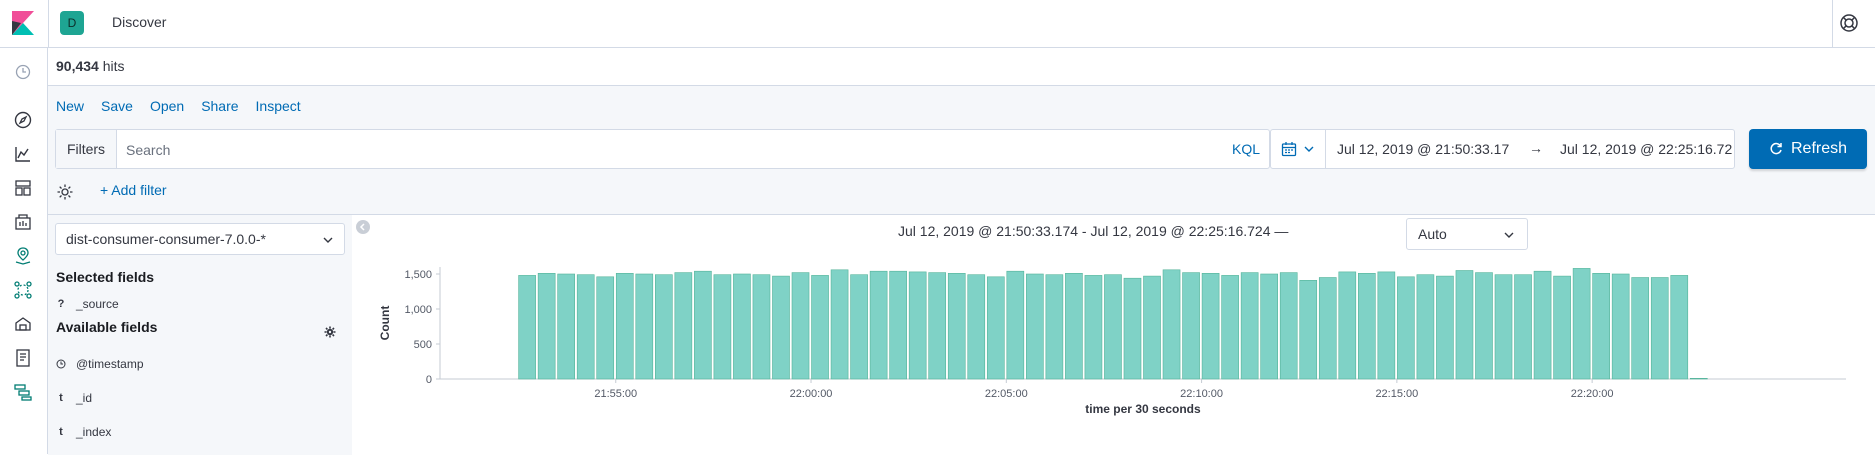  Describe the element at coordinates (23, 72) in the screenshot. I see `recently-viewed-icon` at that location.